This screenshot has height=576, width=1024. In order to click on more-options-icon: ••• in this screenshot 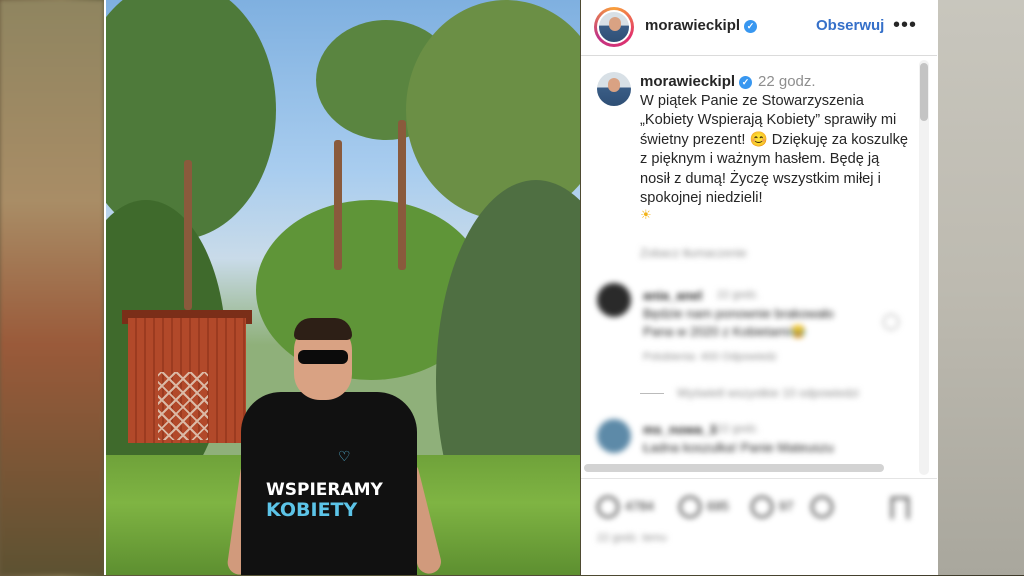, I will do `click(905, 25)`.